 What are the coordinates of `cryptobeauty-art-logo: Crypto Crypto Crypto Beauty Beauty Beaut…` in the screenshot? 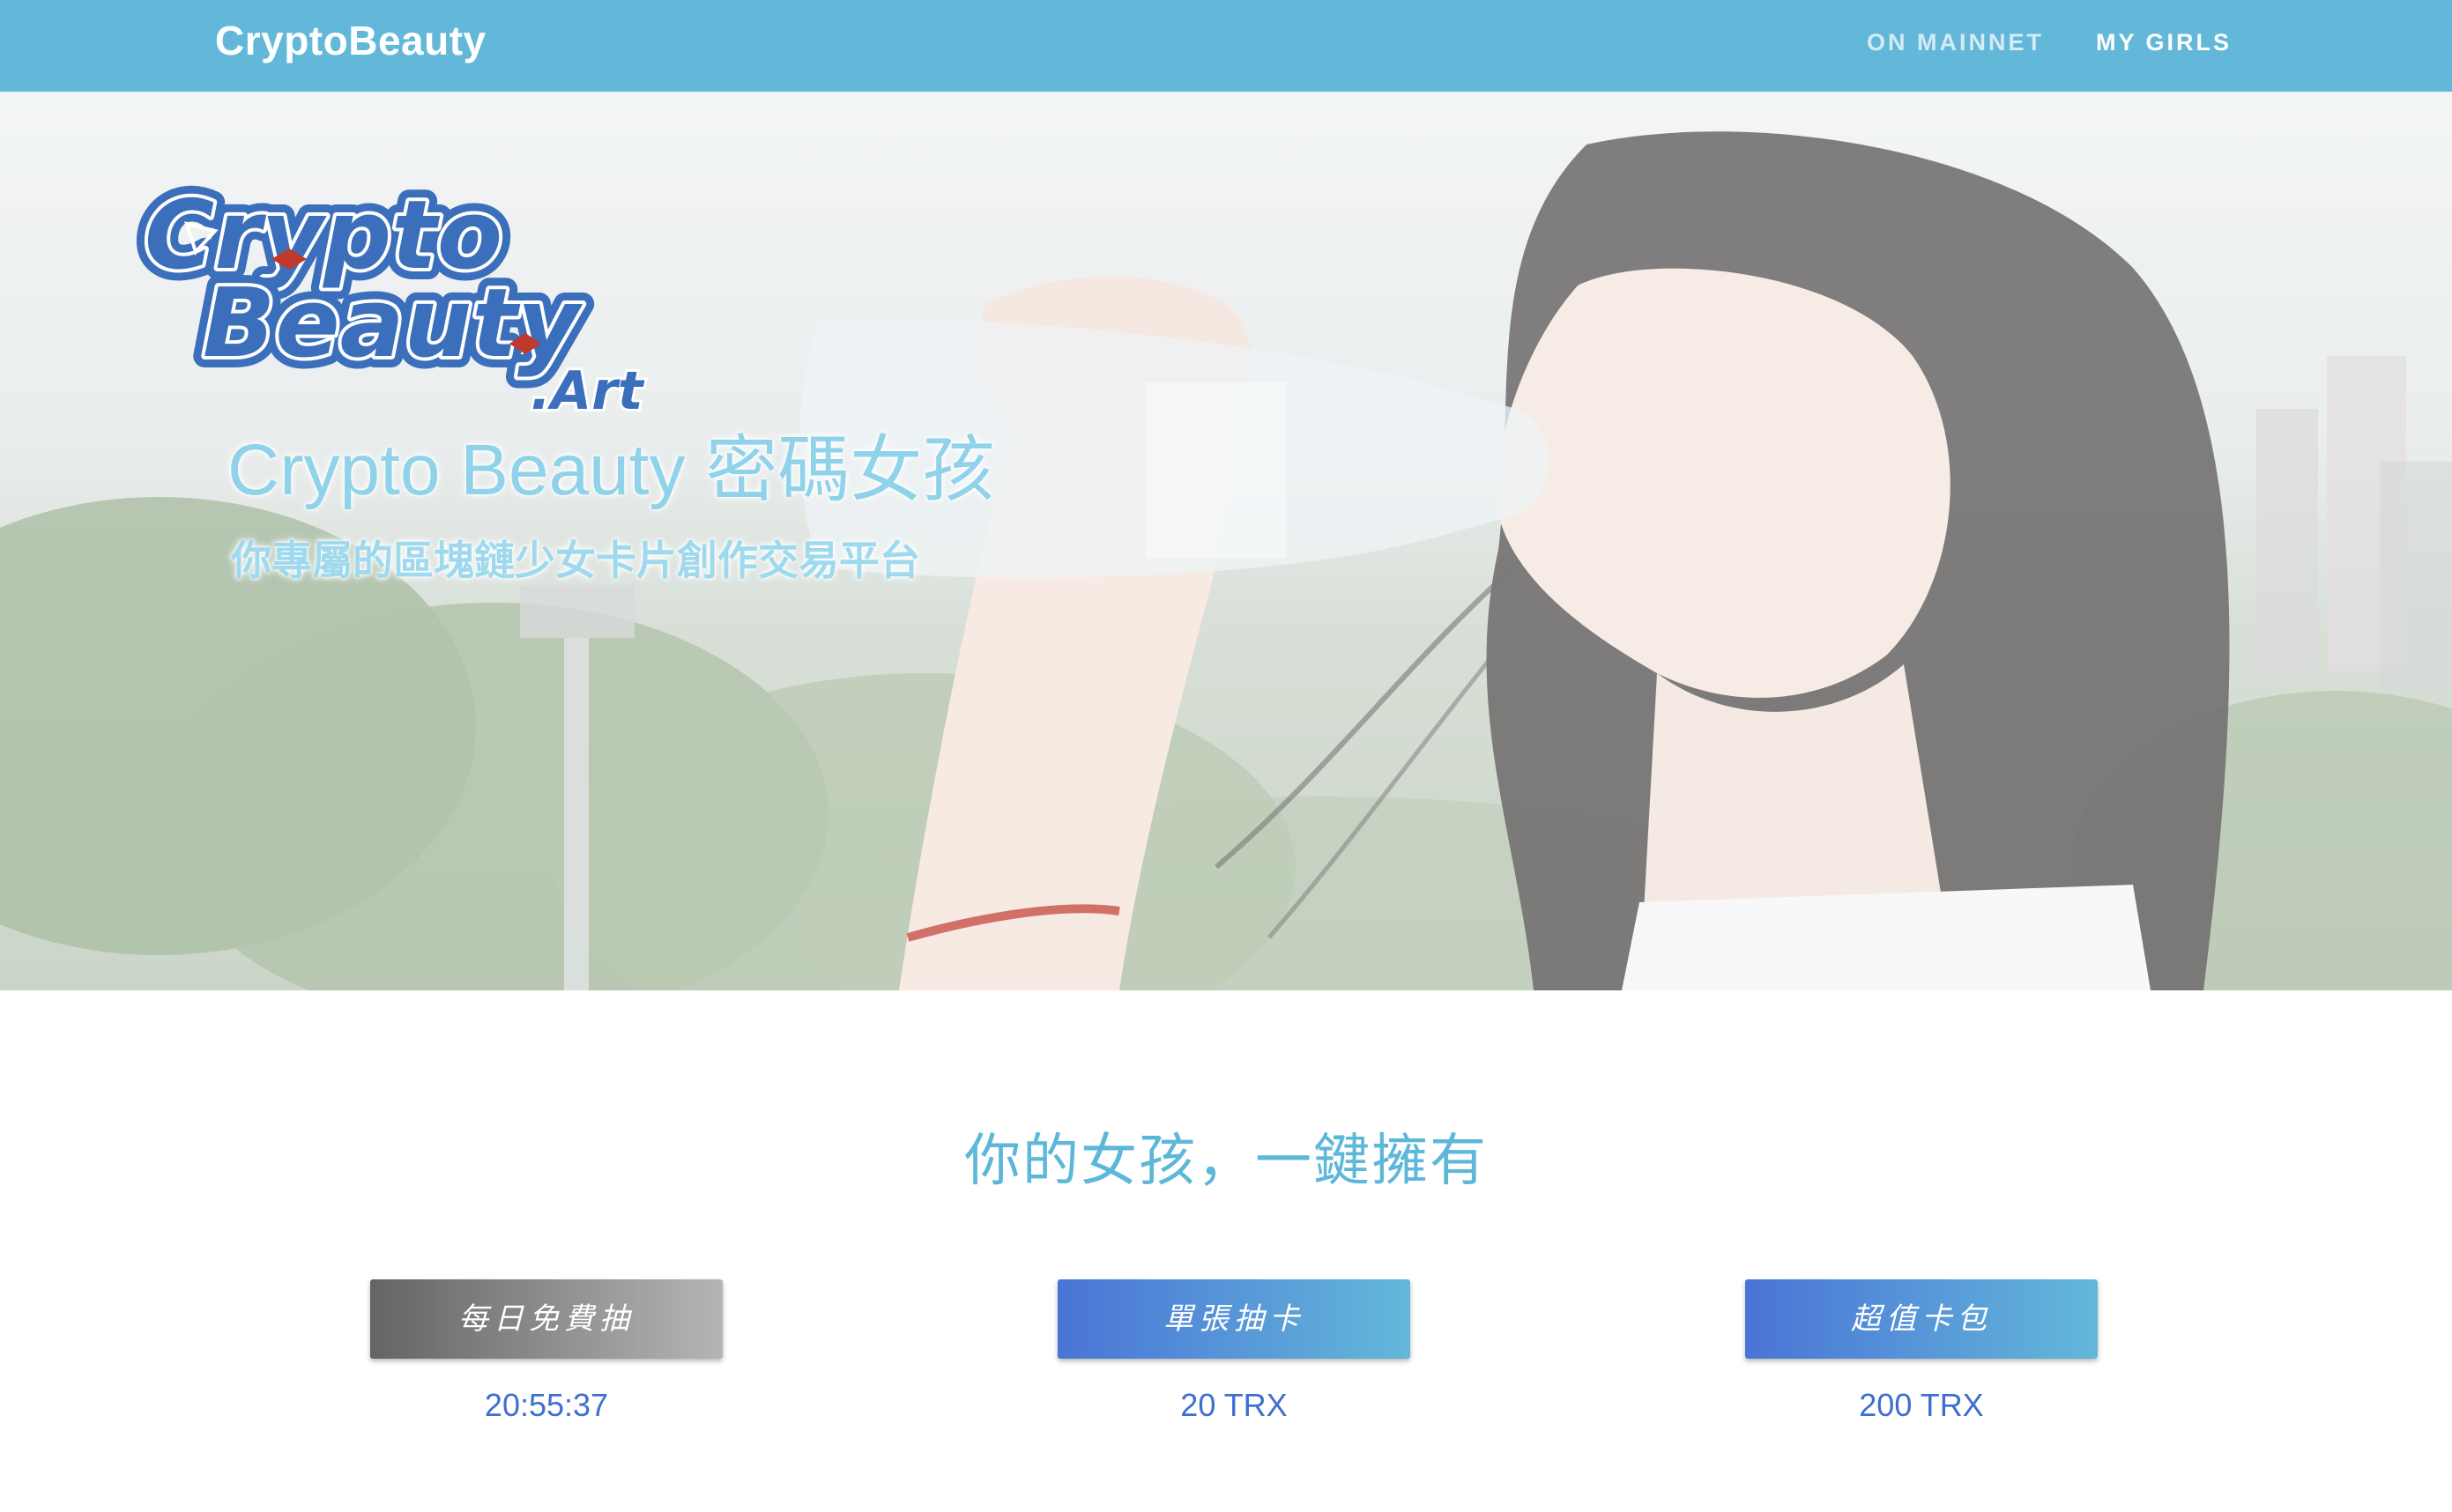 It's located at (387, 285).